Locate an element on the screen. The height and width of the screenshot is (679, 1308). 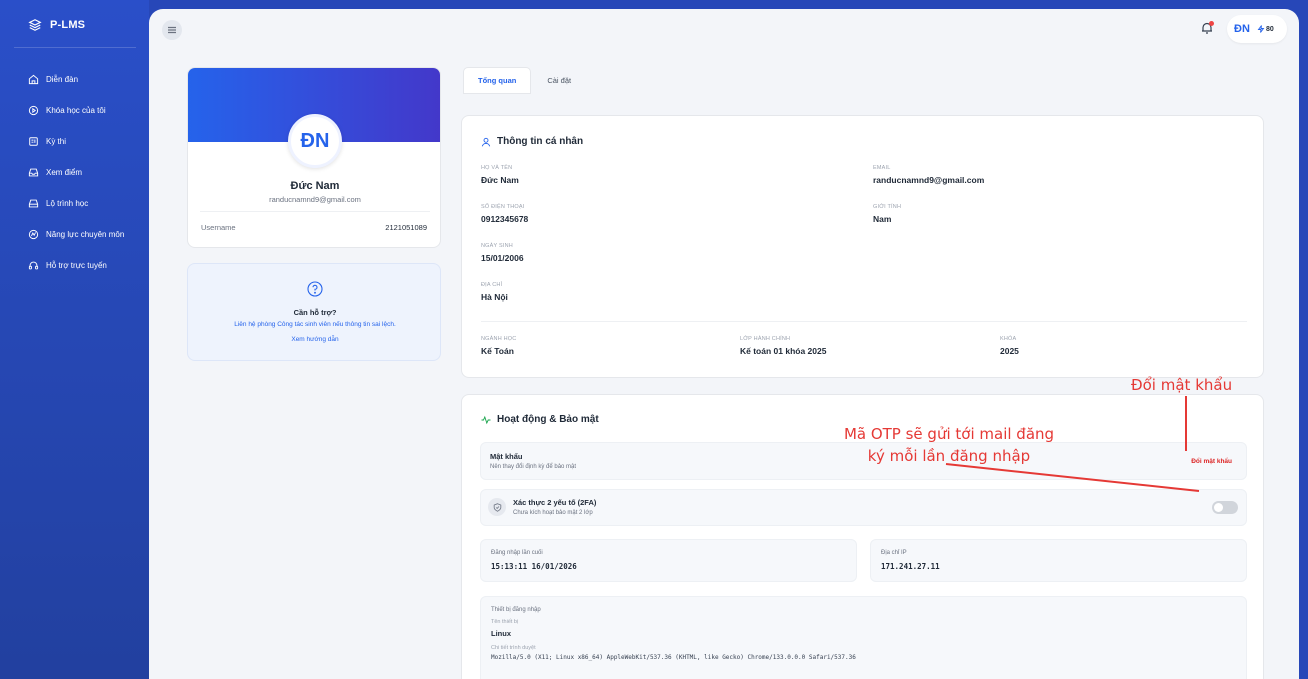
password-title: Mật khẩu is located at coordinates (506, 456).